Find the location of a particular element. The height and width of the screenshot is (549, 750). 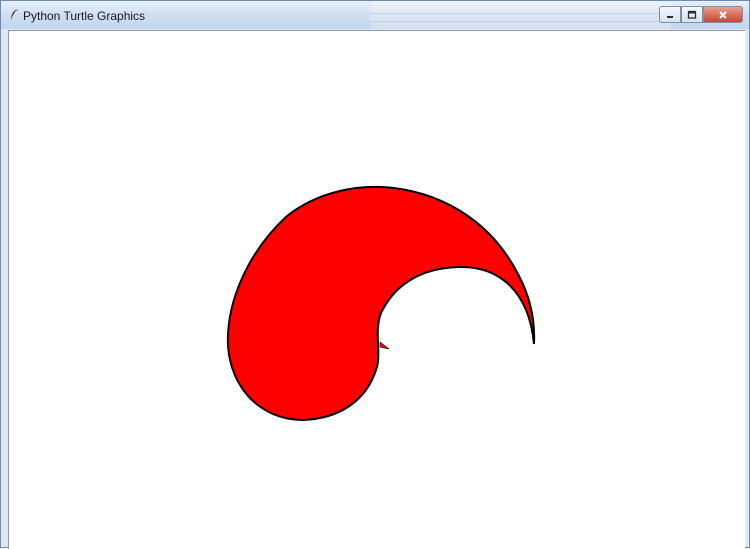

minimize-icon is located at coordinates (670, 16).